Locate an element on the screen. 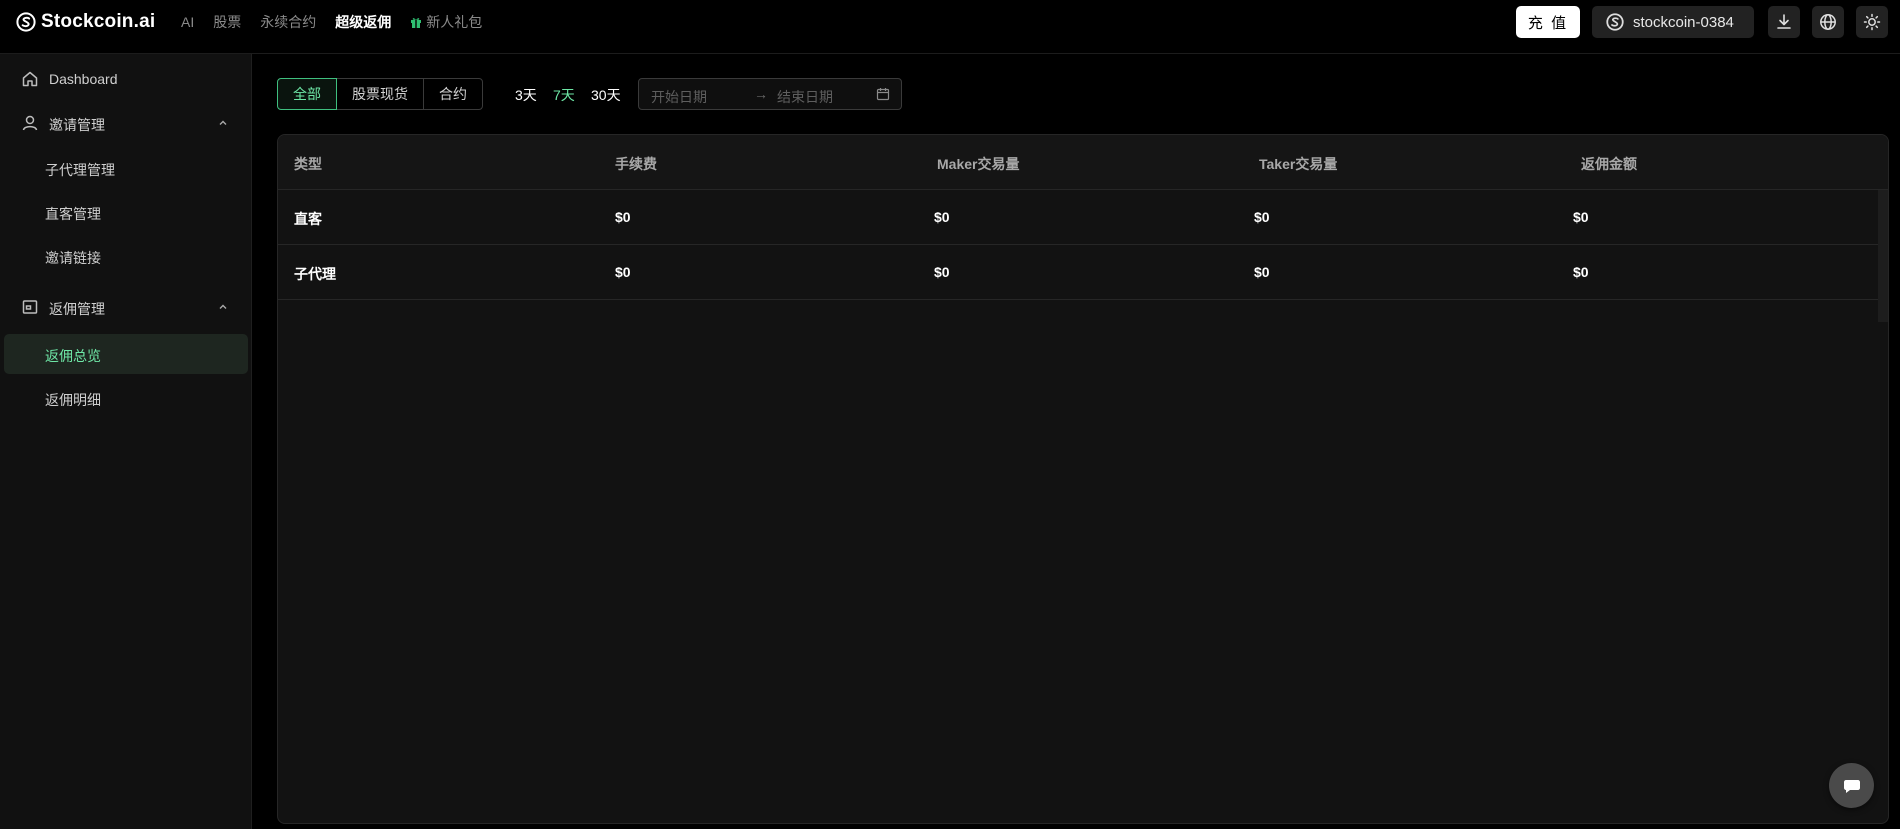 The image size is (1900, 829). start-date-input: 开始日期 is located at coordinates (679, 97).